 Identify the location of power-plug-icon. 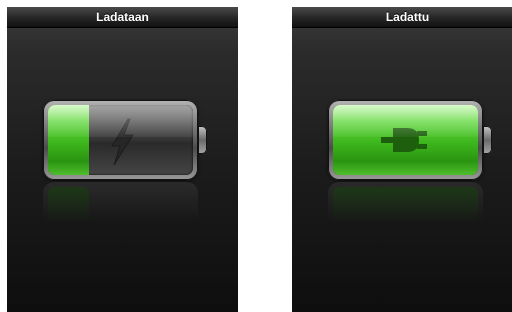
(404, 140).